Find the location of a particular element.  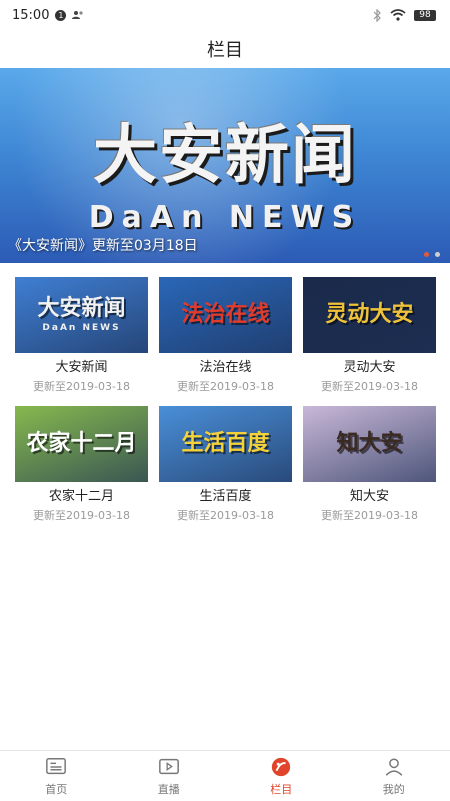

thumbnail-title-art: 农家十二月 is located at coordinates (81, 444).